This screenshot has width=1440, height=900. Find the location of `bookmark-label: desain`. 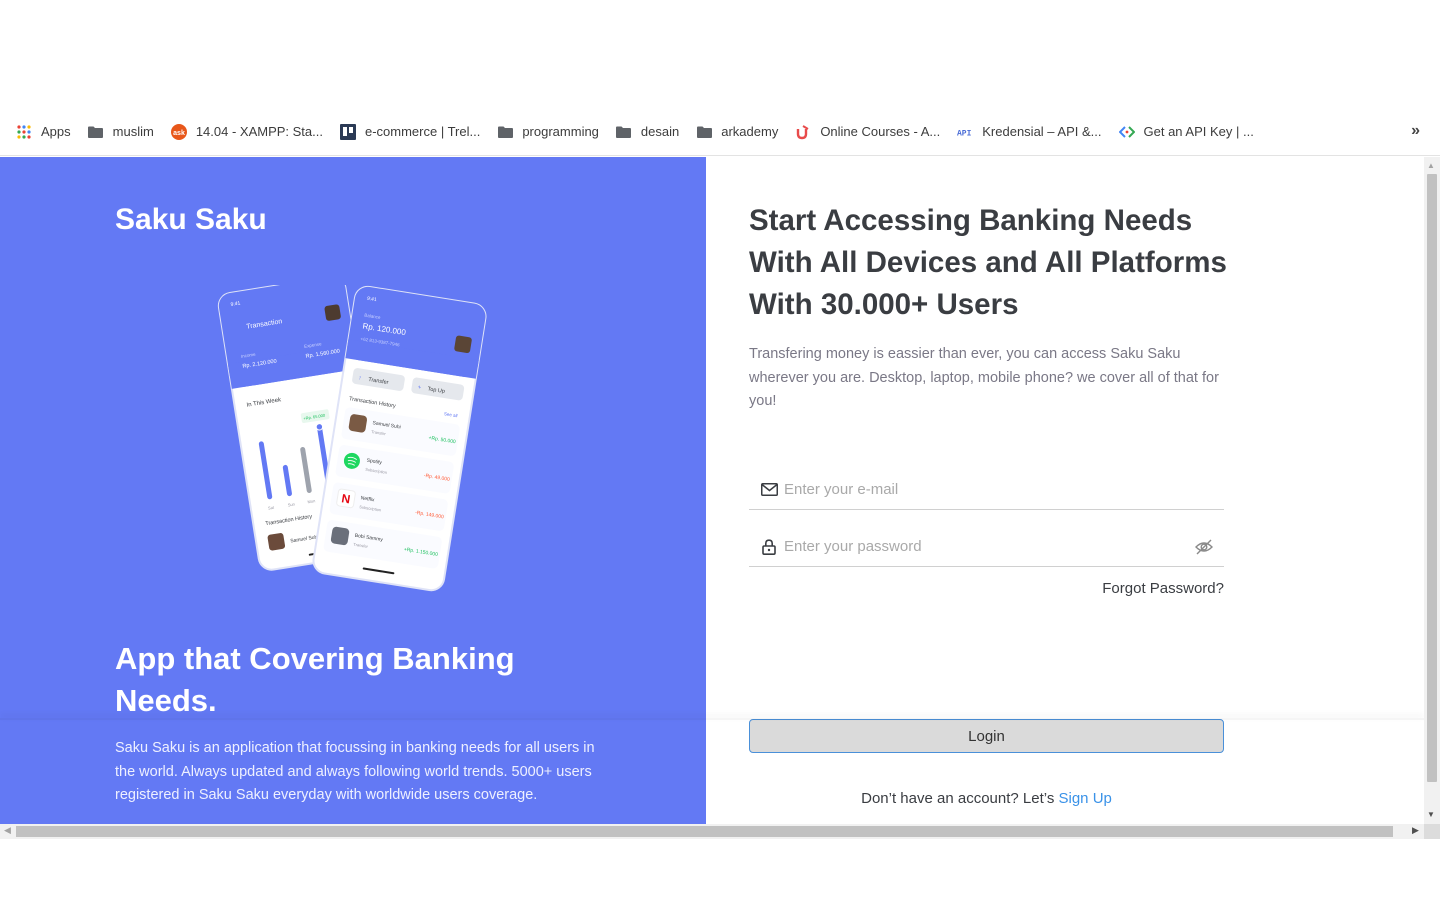

bookmark-label: desain is located at coordinates (660, 131).